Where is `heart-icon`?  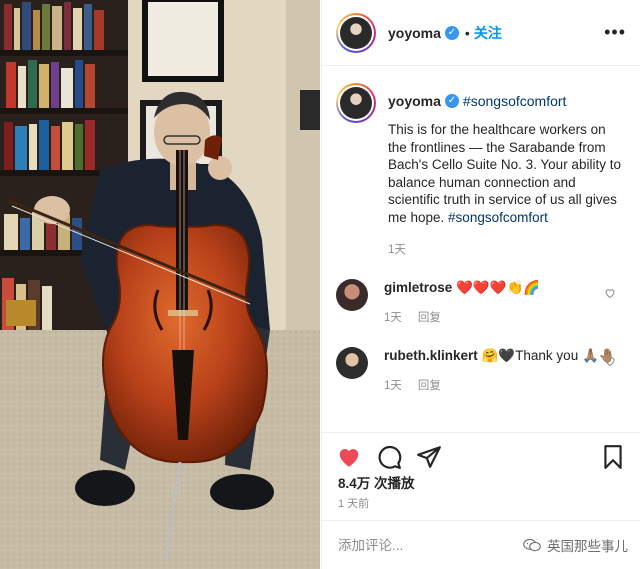 heart-icon is located at coordinates (349, 457).